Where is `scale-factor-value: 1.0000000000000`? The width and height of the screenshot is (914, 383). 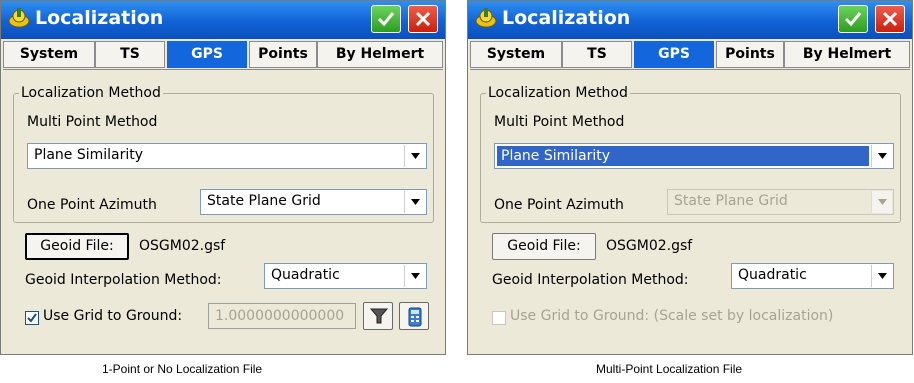 scale-factor-value: 1.0000000000000 is located at coordinates (280, 316).